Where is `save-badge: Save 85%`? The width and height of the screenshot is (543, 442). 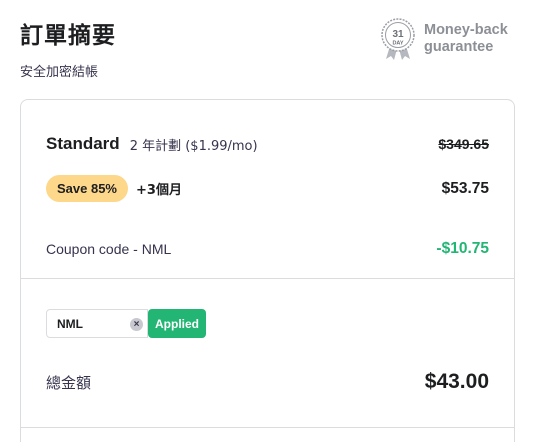
save-badge: Save 85% is located at coordinates (87, 188).